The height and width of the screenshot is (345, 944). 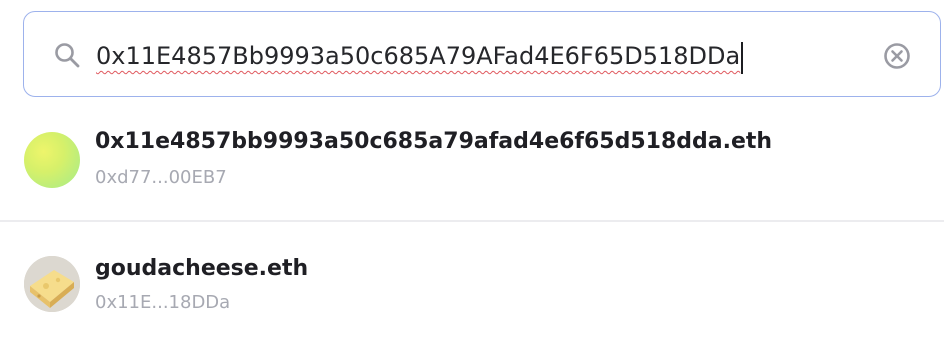 What do you see at coordinates (67, 55) in the screenshot?
I see `search-icon` at bounding box center [67, 55].